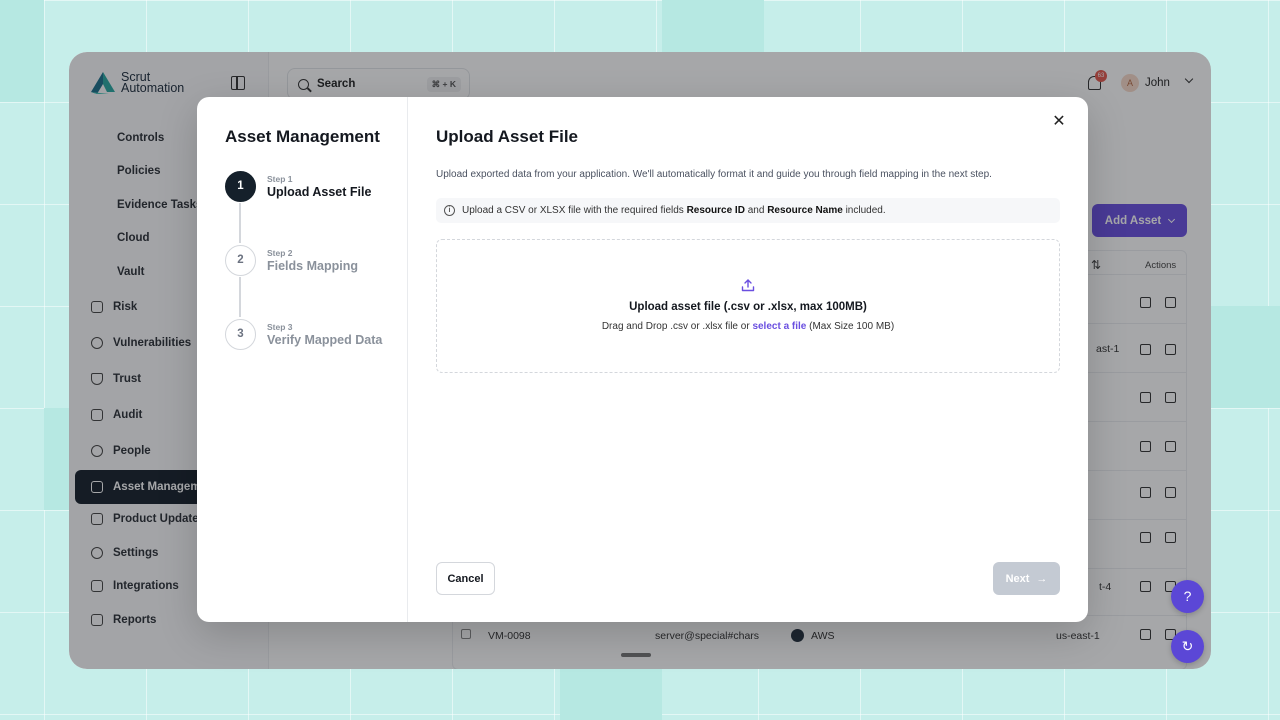 This screenshot has width=1280, height=720. What do you see at coordinates (675, 326) in the screenshot?
I see `dropzone-sub-prefix: Drag and Drop .csv or .xlsx file or` at bounding box center [675, 326].